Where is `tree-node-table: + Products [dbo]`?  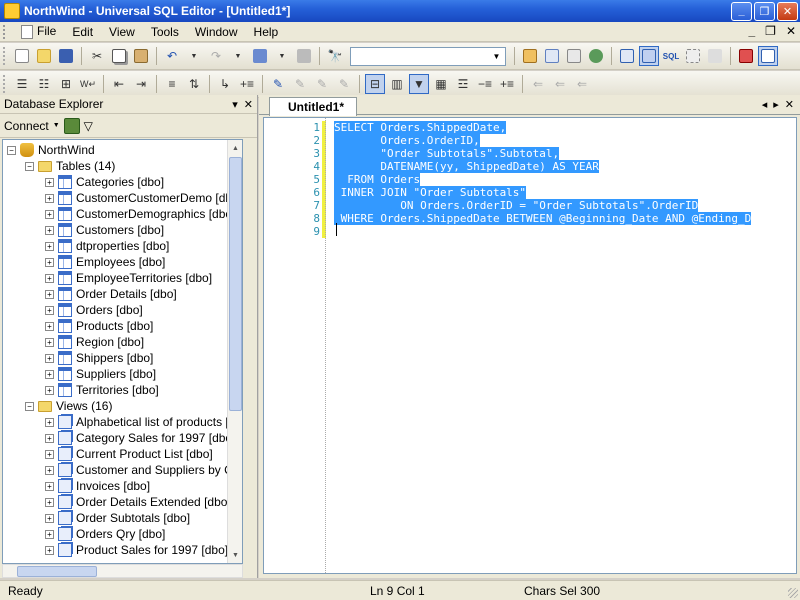 tree-node-table: + Products [dbo] is located at coordinates (99, 326).